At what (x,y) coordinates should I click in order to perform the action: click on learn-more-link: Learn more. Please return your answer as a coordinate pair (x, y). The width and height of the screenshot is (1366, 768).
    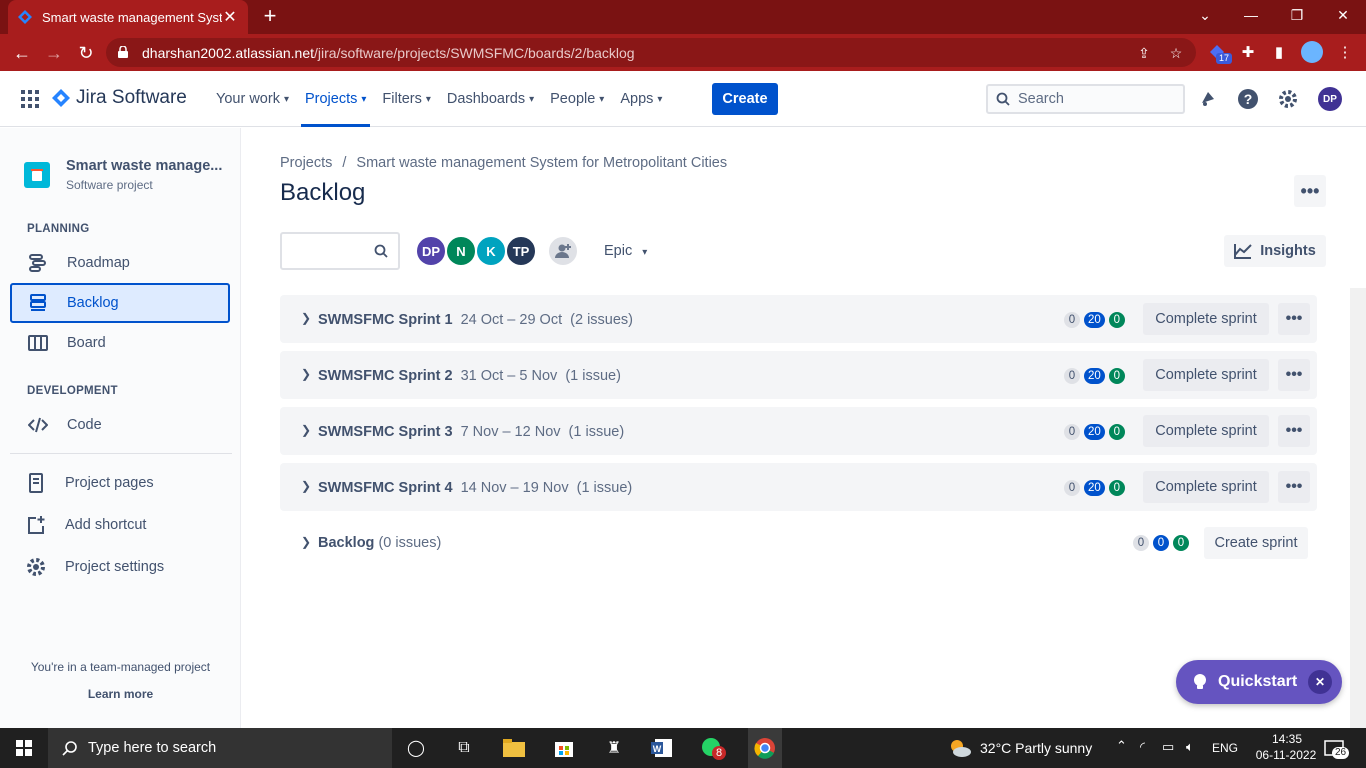
    Looking at the image, I should click on (120, 694).